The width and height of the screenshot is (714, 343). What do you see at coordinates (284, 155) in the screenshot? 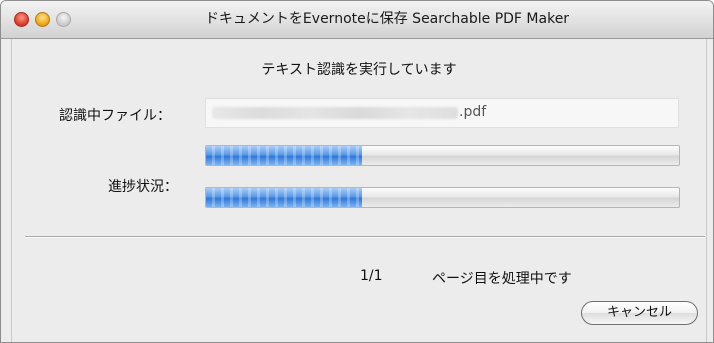
I see `file-progress-fill` at bounding box center [284, 155].